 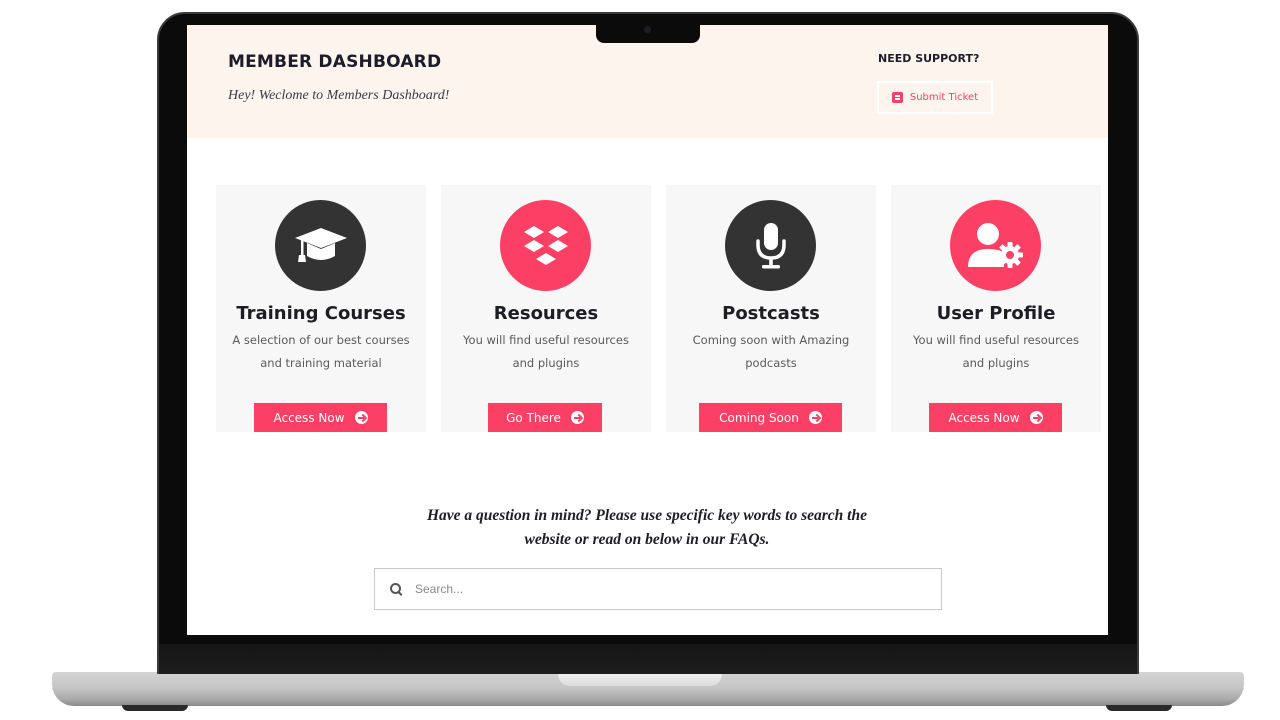 What do you see at coordinates (648, 659) in the screenshot?
I see `laptop-chin` at bounding box center [648, 659].